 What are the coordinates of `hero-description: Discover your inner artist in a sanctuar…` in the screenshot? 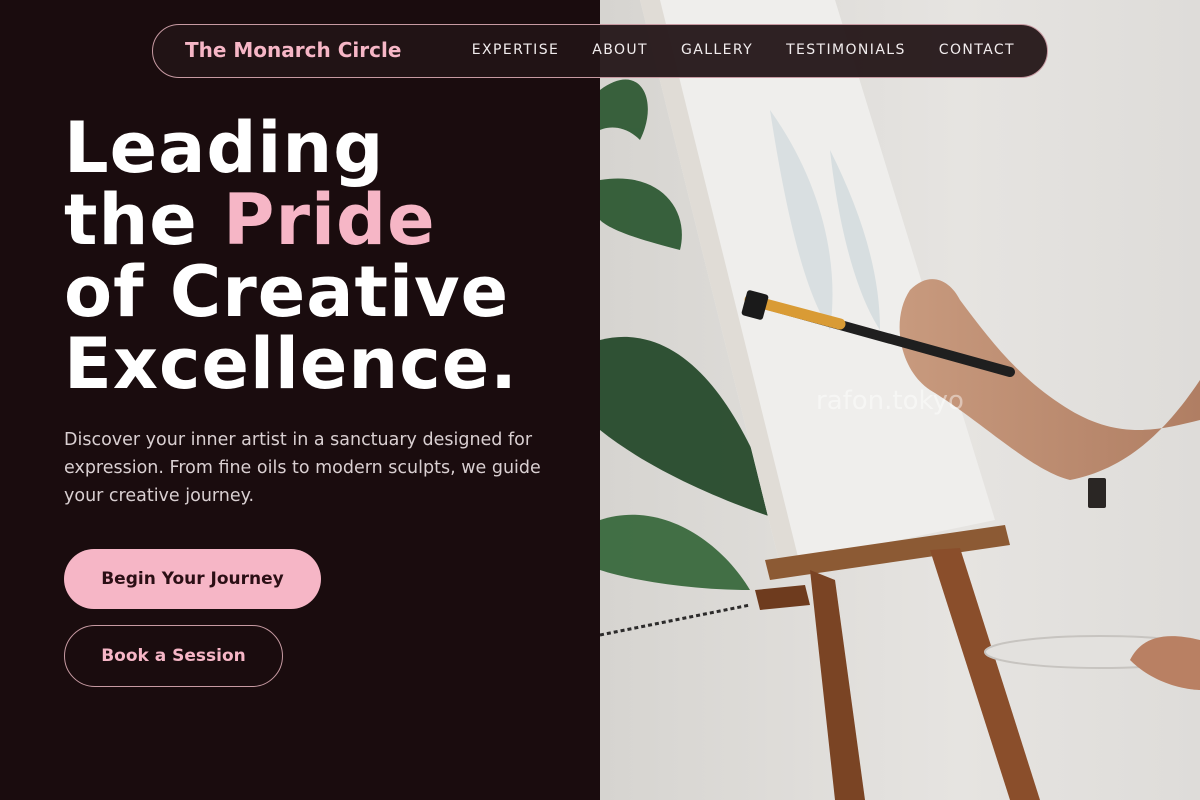 It's located at (302, 468).